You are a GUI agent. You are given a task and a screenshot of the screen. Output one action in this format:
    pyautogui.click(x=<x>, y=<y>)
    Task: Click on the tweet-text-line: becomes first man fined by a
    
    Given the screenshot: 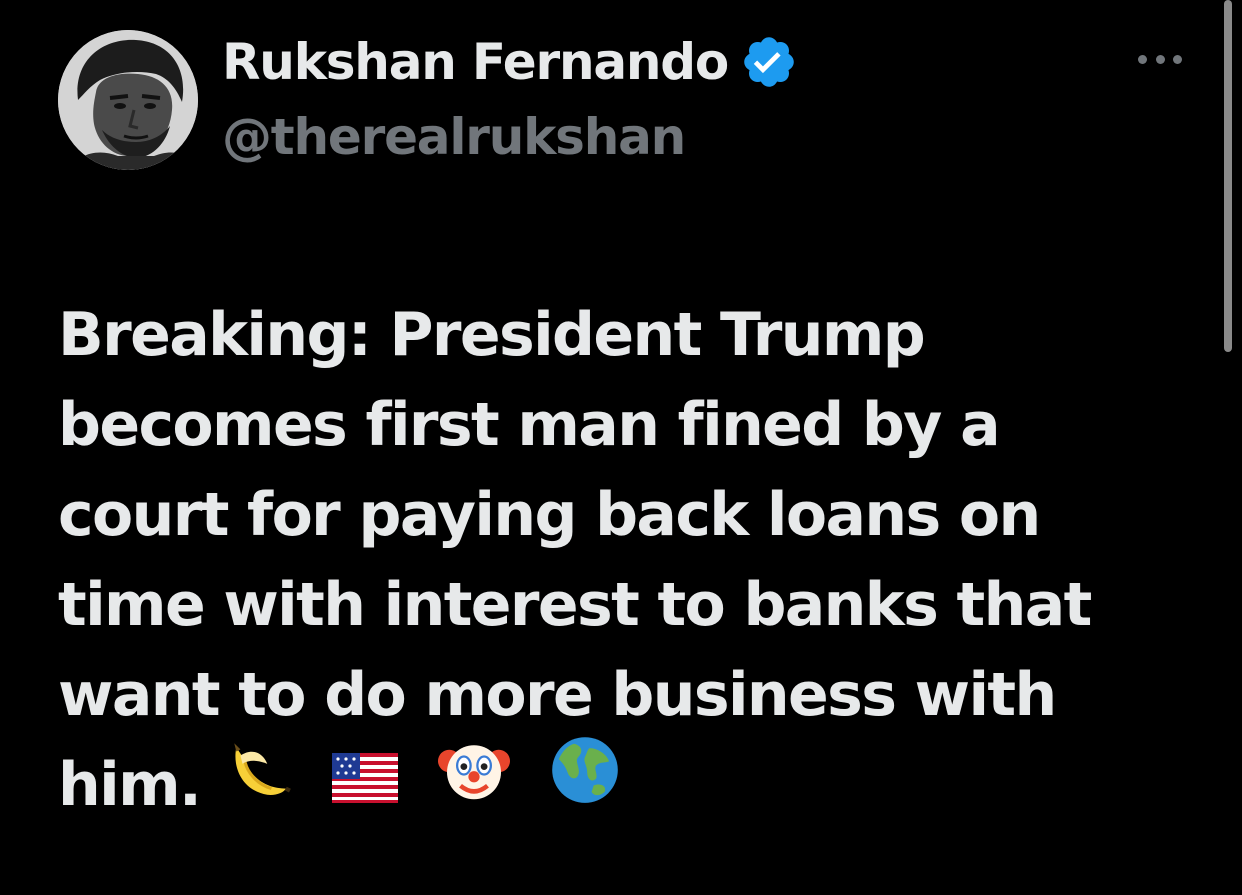 What is the action you would take?
    pyautogui.click(x=529, y=425)
    